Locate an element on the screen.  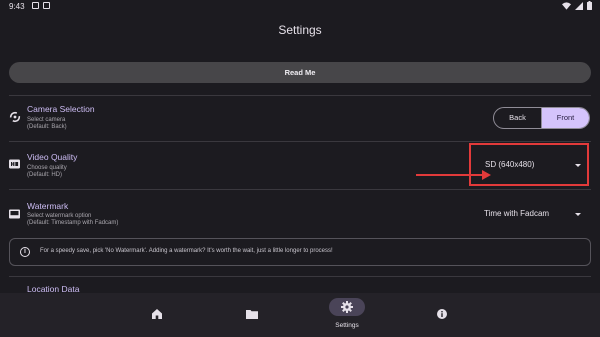
nav-settings is located at coordinates (347, 307).